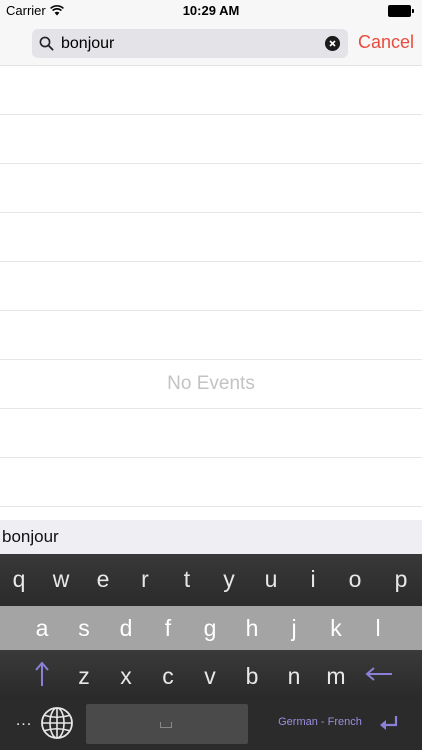 Image resolution: width=422 pixels, height=750 pixels. What do you see at coordinates (332, 43) in the screenshot?
I see `clear-icon` at bounding box center [332, 43].